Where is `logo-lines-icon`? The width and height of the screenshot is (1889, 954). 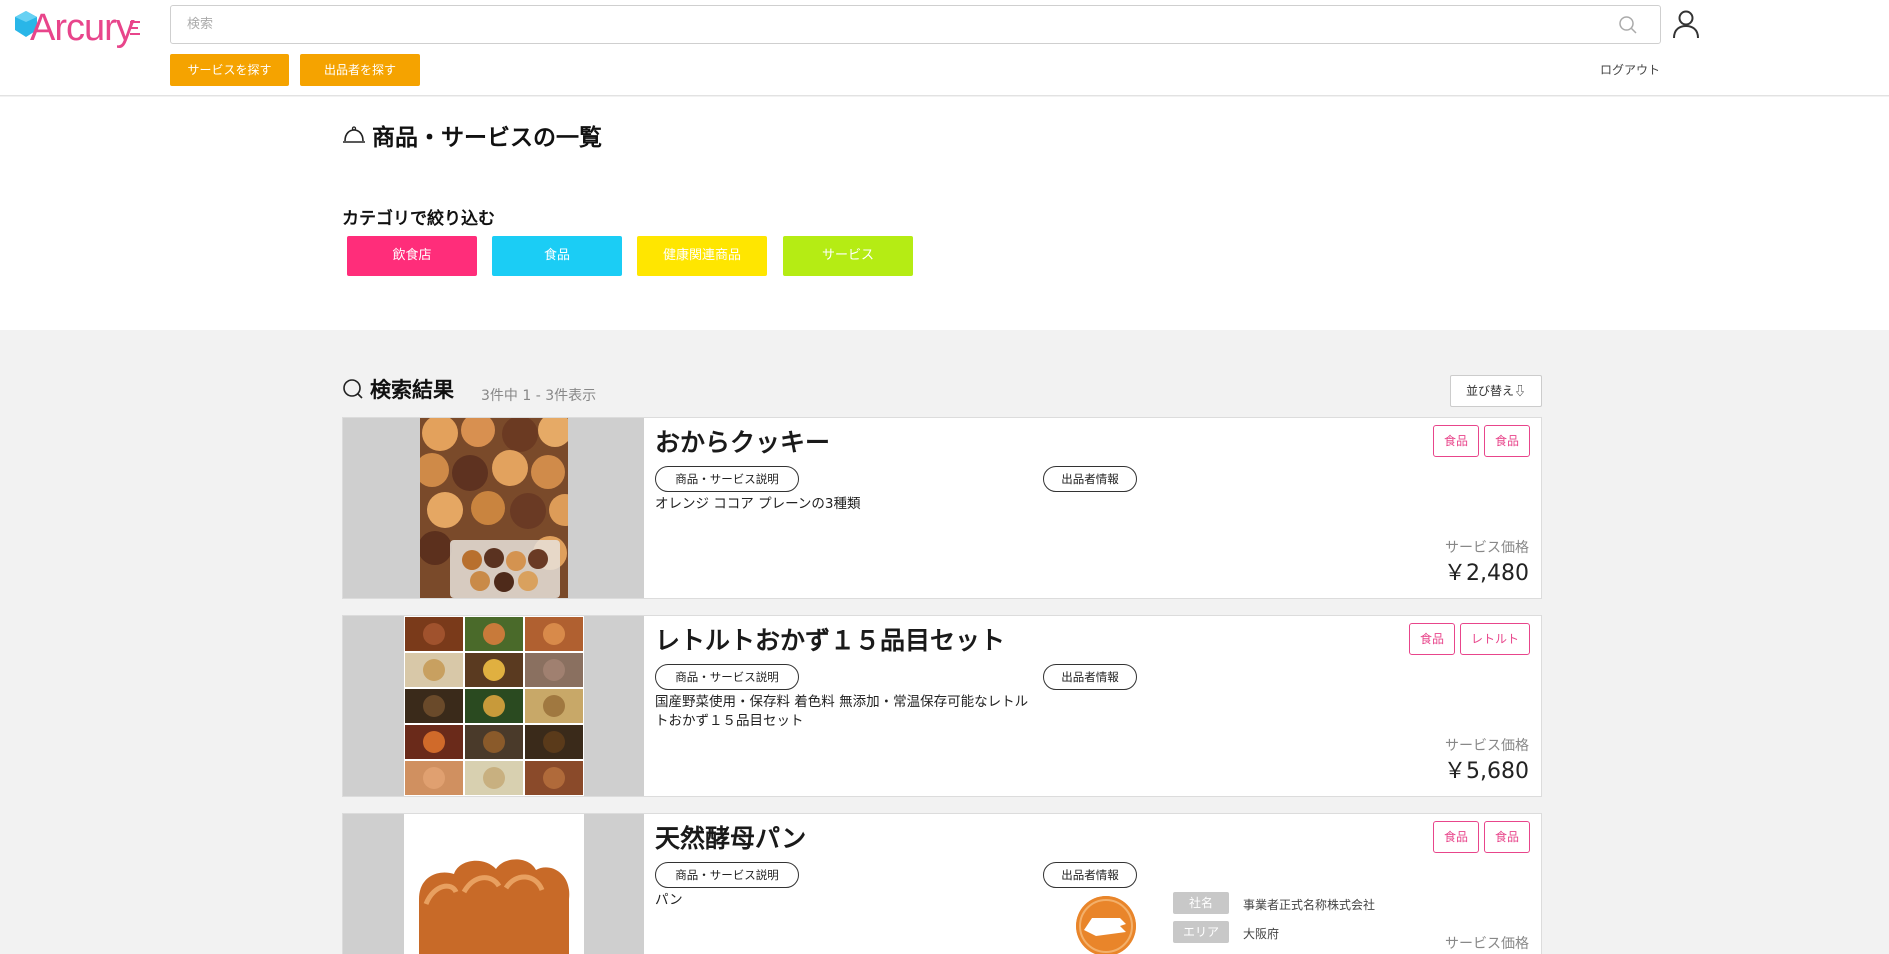
logo-lines-icon is located at coordinates (135, 28).